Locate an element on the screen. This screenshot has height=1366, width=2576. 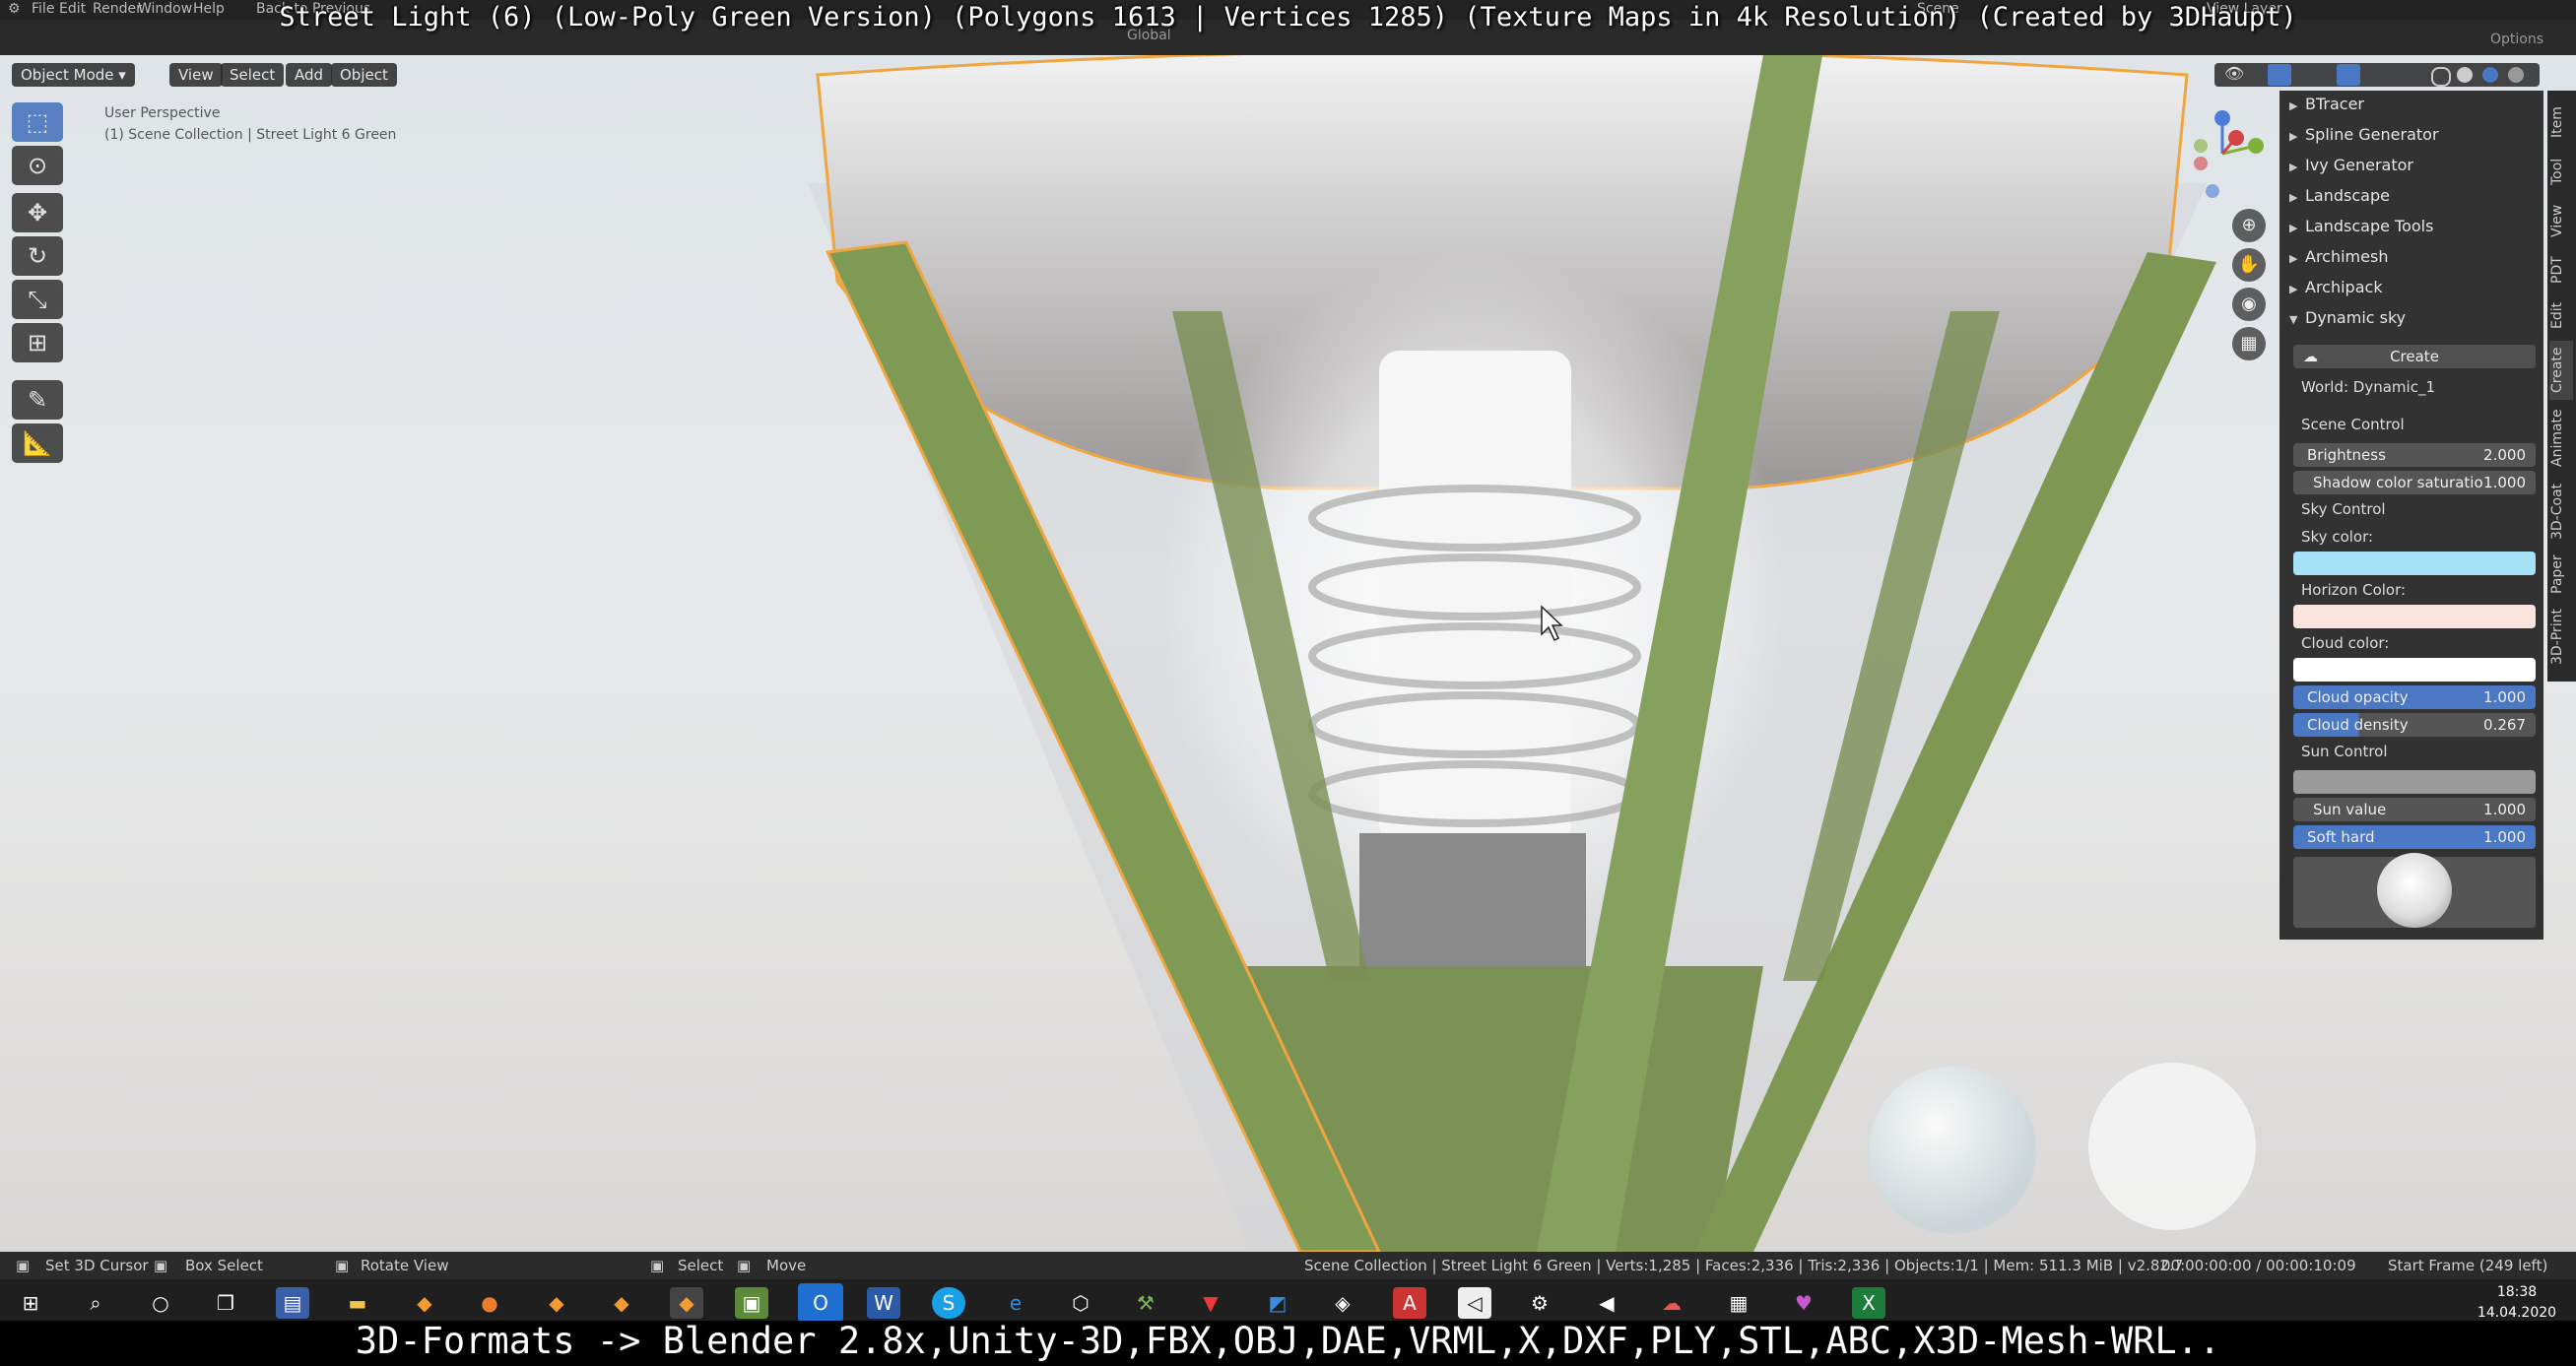
chevron-down-icon: ▾ is located at coordinates (122, 75).